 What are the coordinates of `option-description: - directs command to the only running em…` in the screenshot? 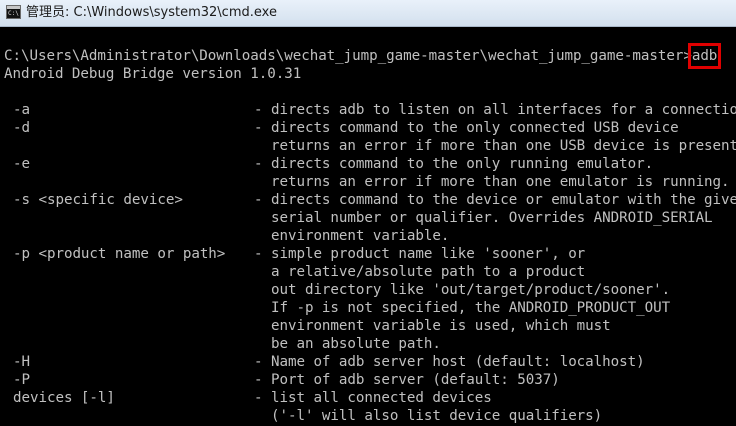 It's located at (454, 164).